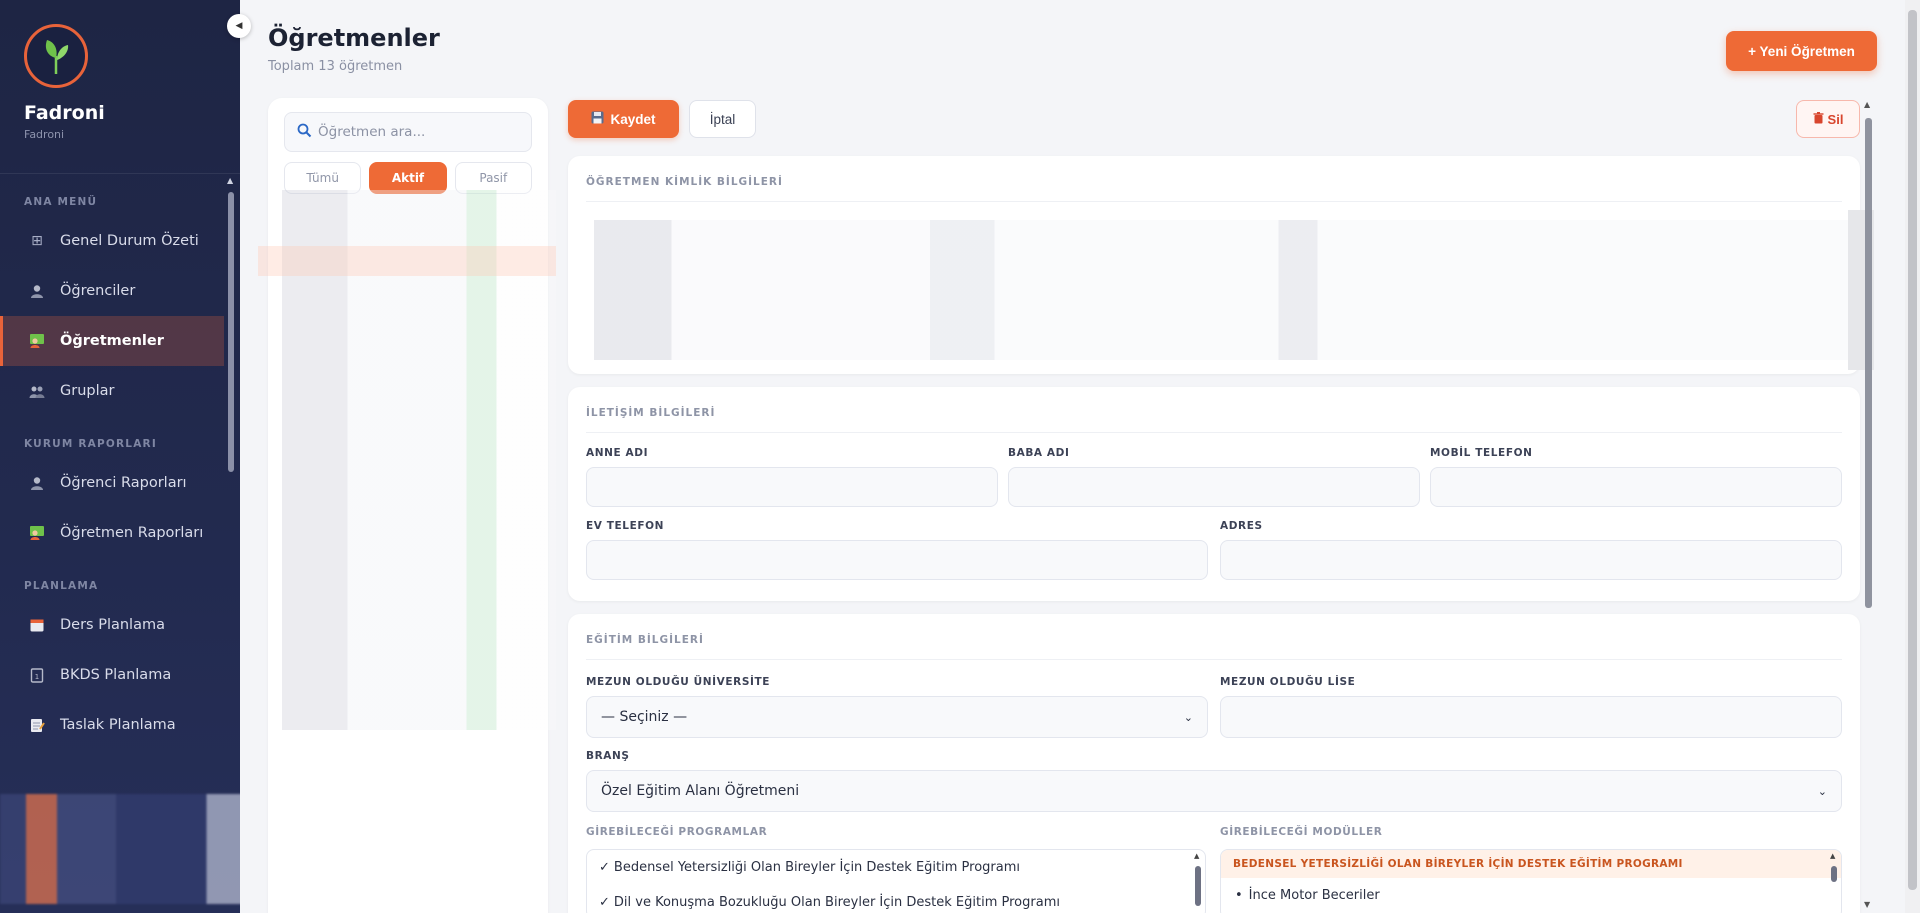 This screenshot has width=1920, height=913. Describe the element at coordinates (651, 413) in the screenshot. I see `contact-card-title: İLETİŞİM BİLGİLERİ` at that location.